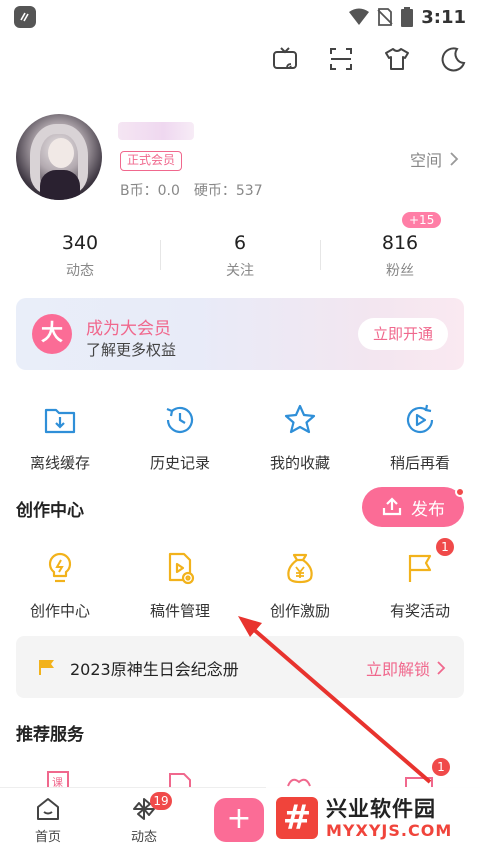  What do you see at coordinates (80, 243) in the screenshot?
I see `stat-value: 340` at bounding box center [80, 243].